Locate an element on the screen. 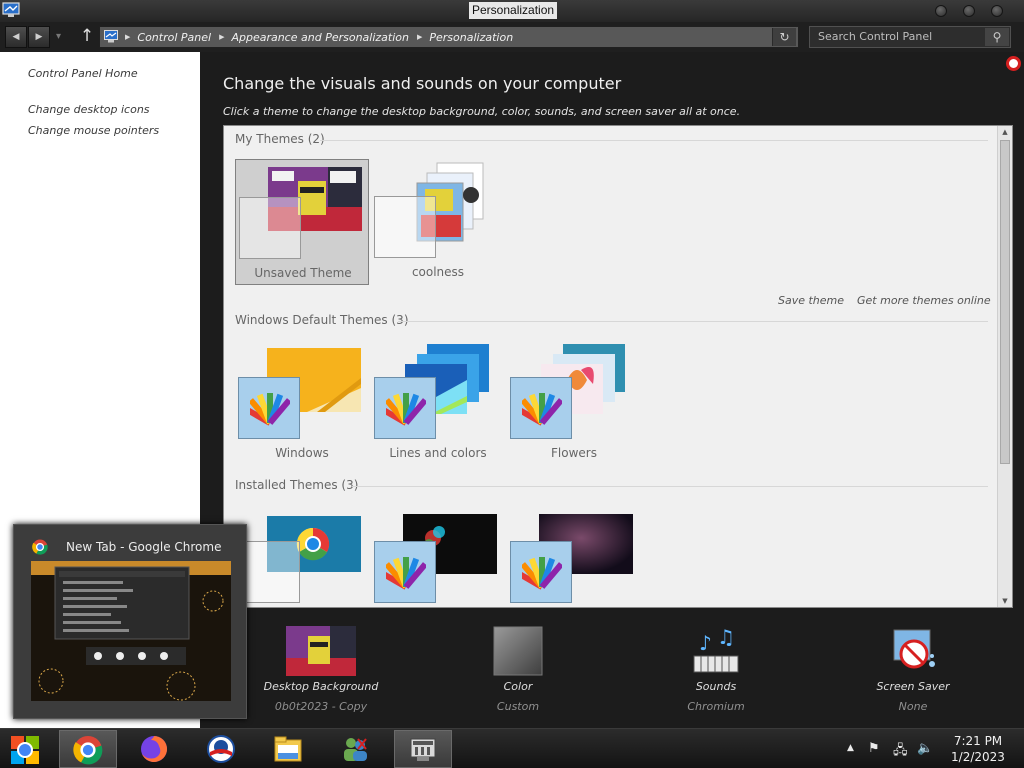 The height and width of the screenshot is (768, 1024). taskbar-thumbnail-preview: New Tab - Google Chrome is located at coordinates (130, 621).